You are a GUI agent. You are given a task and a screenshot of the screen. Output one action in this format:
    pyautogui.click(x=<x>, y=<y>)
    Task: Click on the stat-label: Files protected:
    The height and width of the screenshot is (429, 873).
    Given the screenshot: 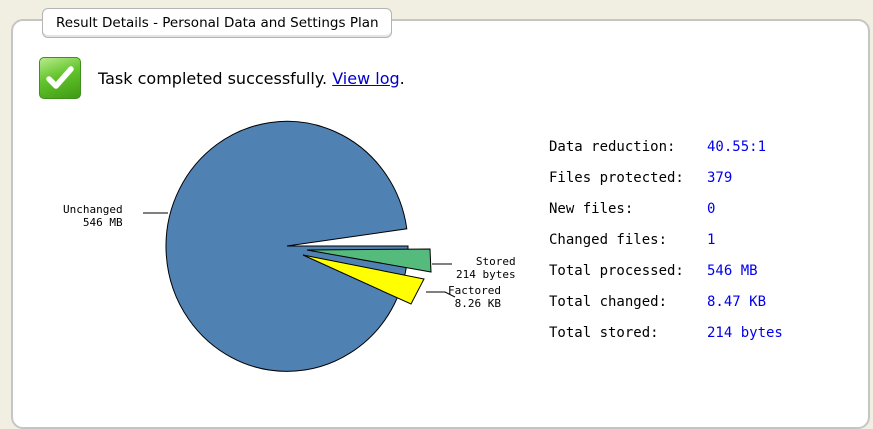 What is the action you would take?
    pyautogui.click(x=616, y=177)
    